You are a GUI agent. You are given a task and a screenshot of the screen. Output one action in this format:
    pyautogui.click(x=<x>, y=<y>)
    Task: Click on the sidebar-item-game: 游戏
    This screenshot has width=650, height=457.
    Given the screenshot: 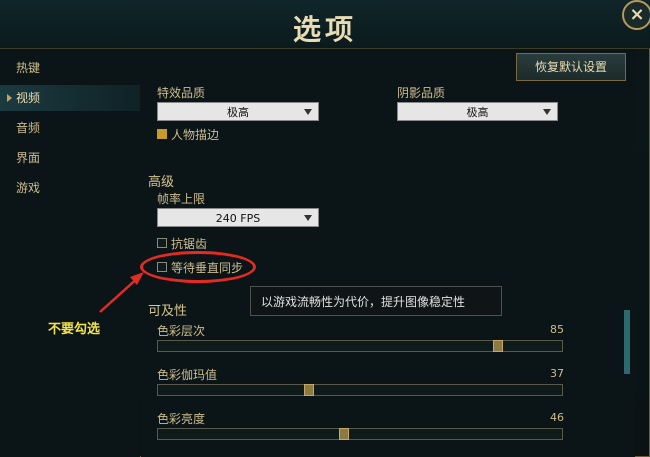 What is the action you would take?
    pyautogui.click(x=70, y=188)
    